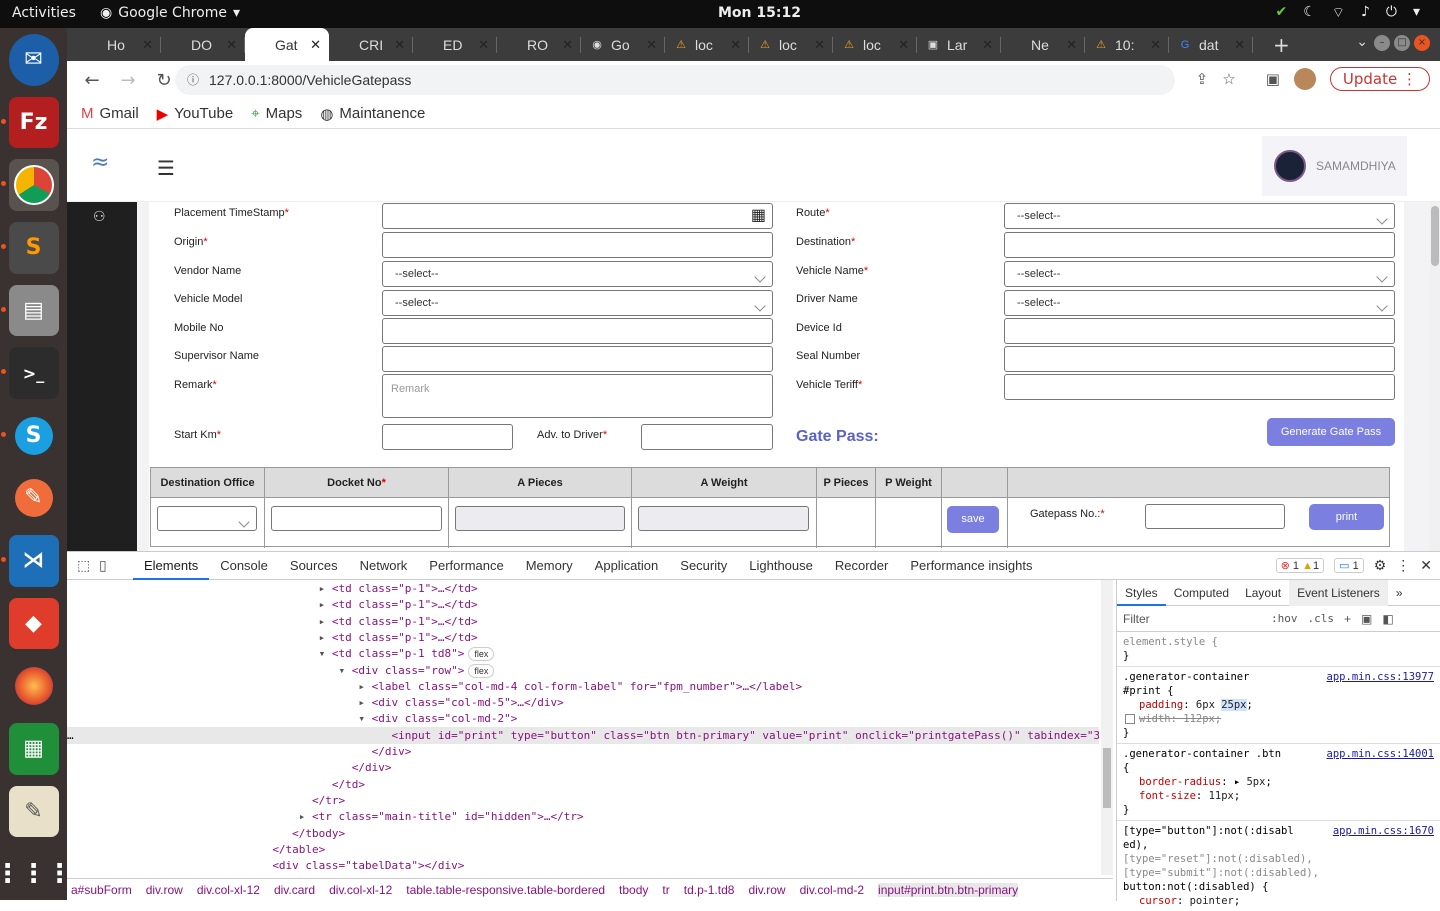 This screenshot has height=911, width=1440. Describe the element at coordinates (665, 890) in the screenshot. I see `breadcrumb-item: tr` at that location.